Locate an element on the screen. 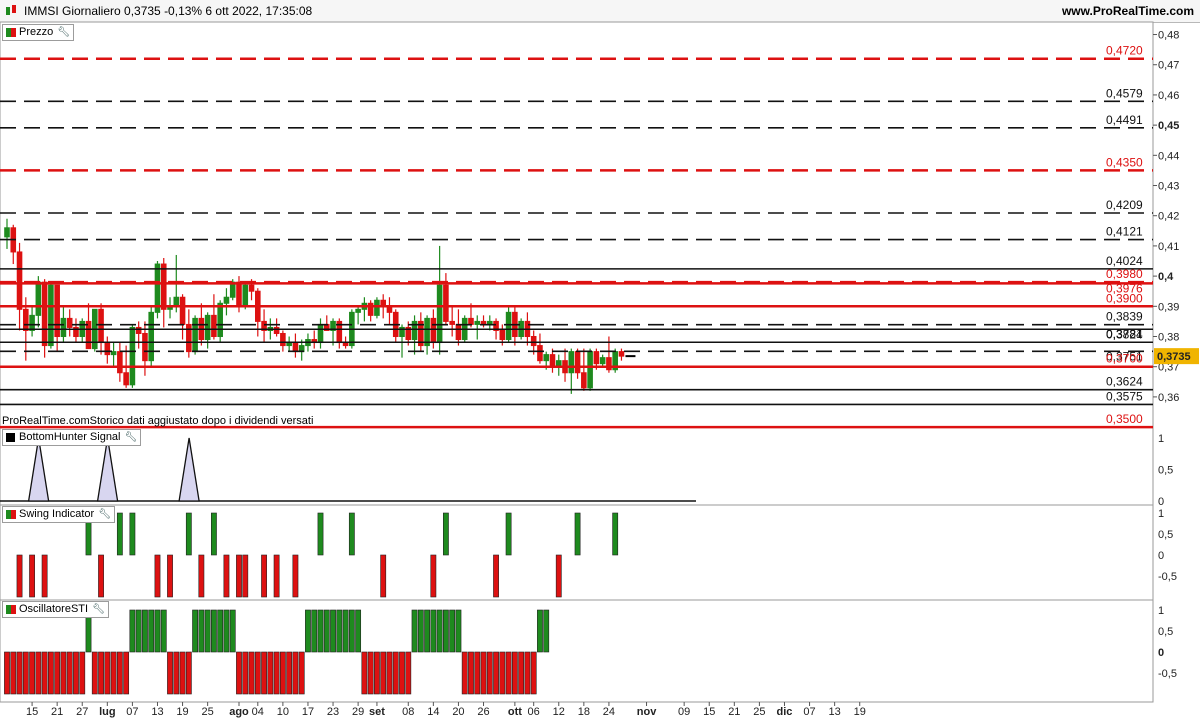 Image resolution: width=1200 pixels, height=720 pixels. bottomhunter-panel-title: BottomHunter Signal is located at coordinates (70, 437).